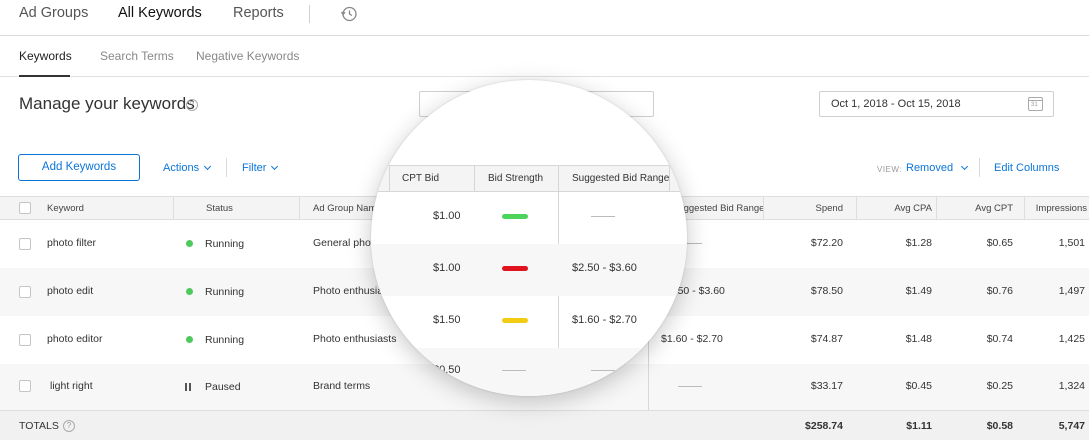 This screenshot has width=1089, height=440. I want to click on totals-row: TOTALS ? $258.74 $1.11 $0.58 5,747, so click(544, 425).